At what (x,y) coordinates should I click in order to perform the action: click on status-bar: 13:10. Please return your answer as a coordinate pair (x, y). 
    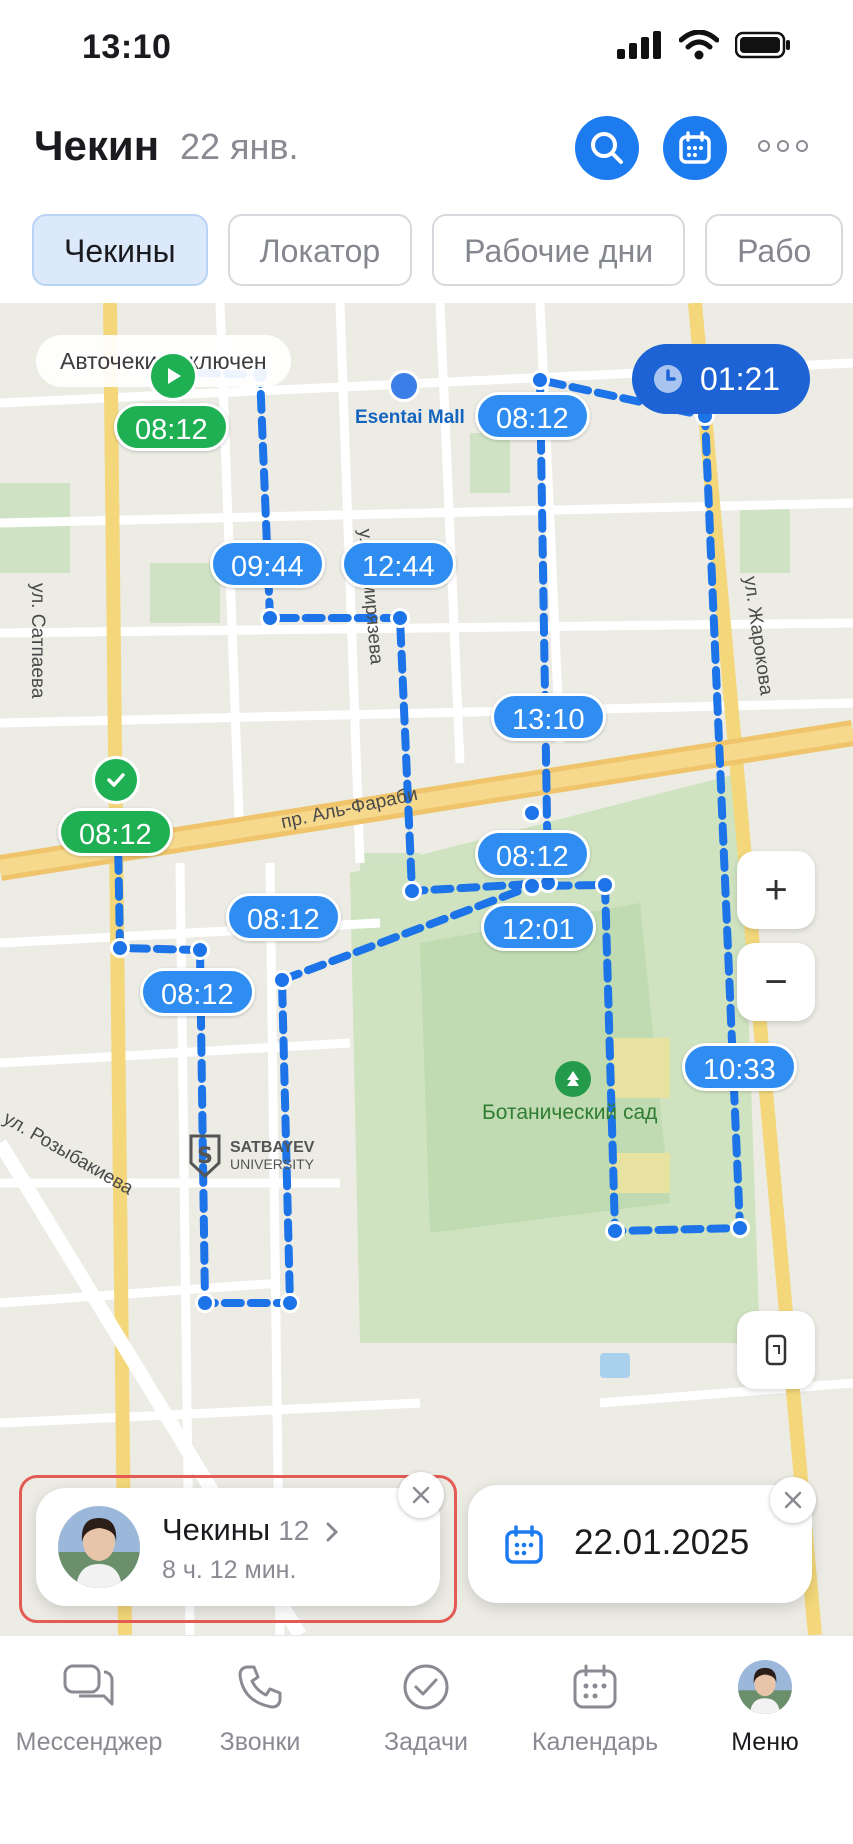
    Looking at the image, I should click on (426, 48).